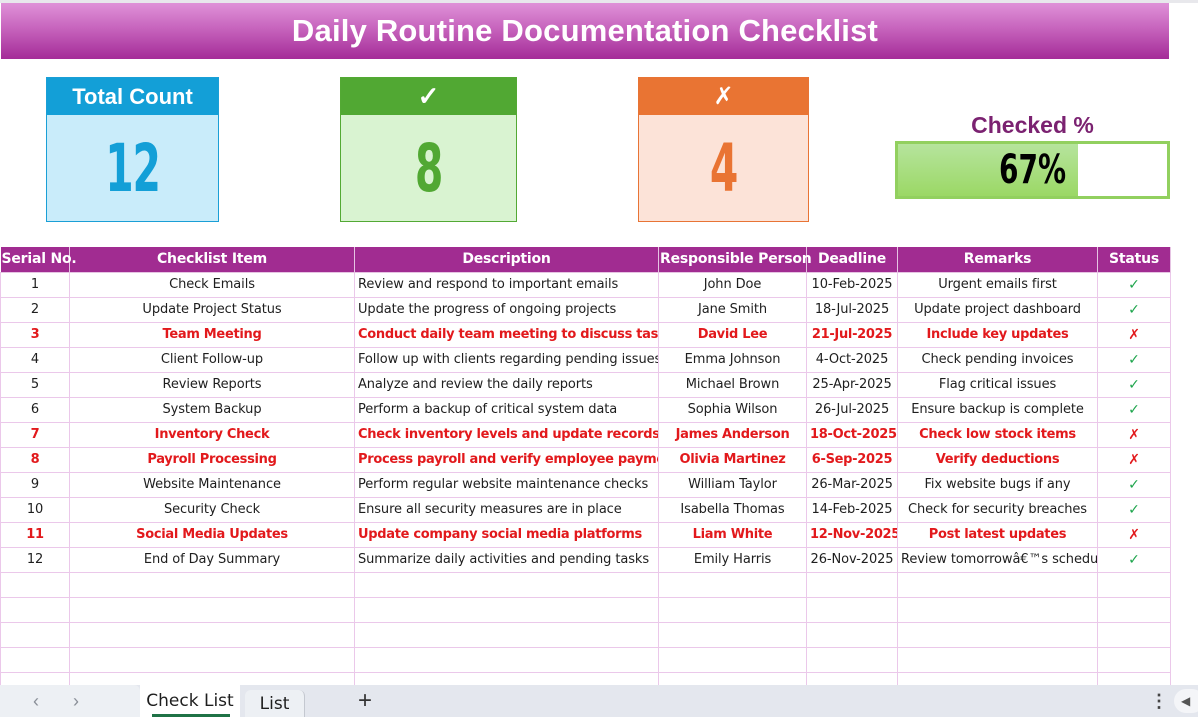  What do you see at coordinates (997, 384) in the screenshot?
I see `cell-remarks: Flag critical issues` at bounding box center [997, 384].